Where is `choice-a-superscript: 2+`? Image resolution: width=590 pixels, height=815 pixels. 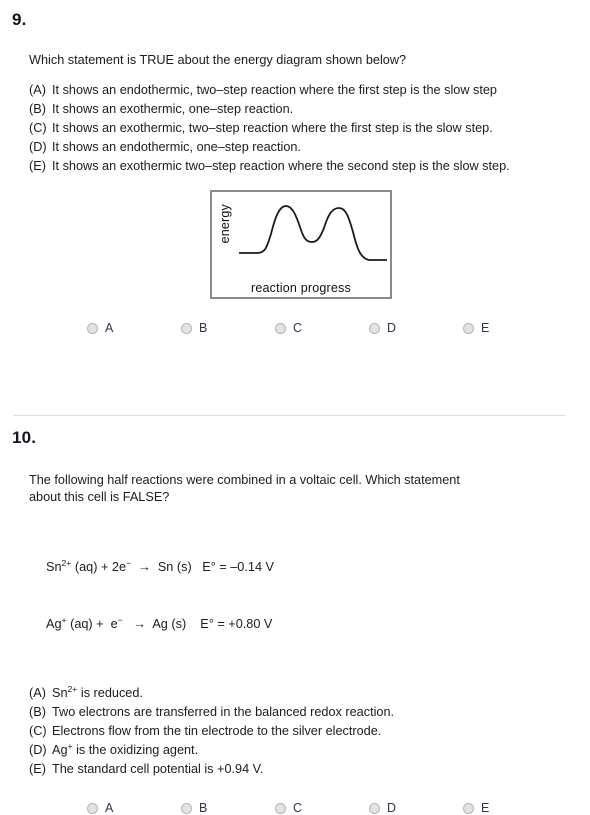 choice-a-superscript: 2+ is located at coordinates (72, 688).